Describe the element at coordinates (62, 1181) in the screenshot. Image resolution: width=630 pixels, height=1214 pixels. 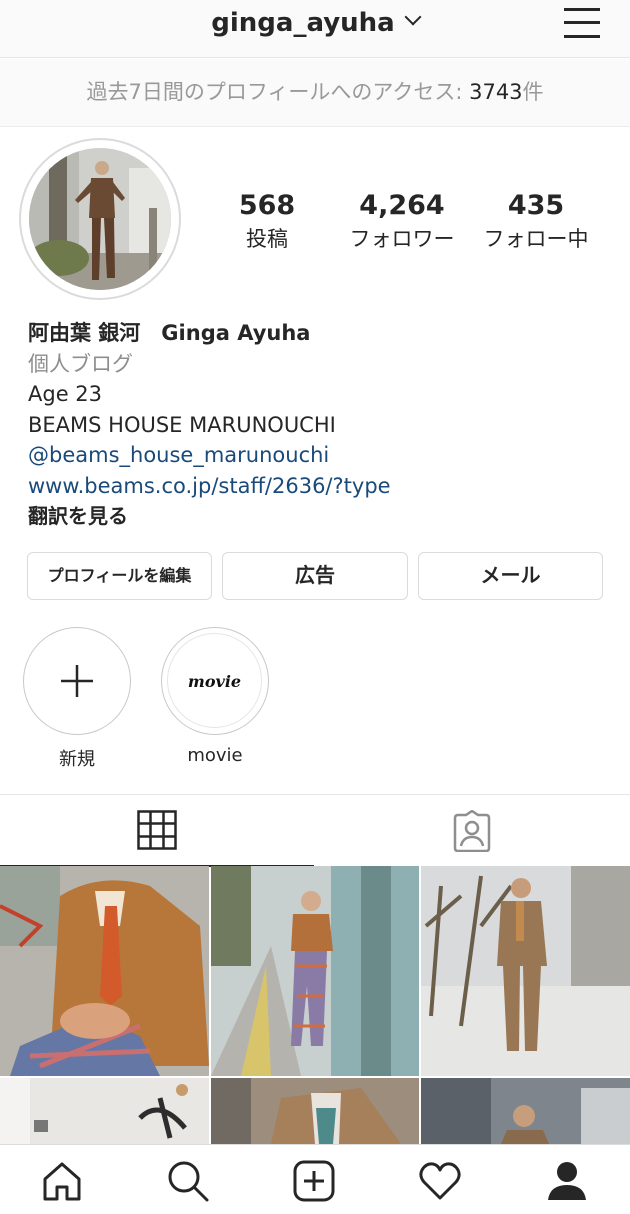
I see `home-icon` at that location.